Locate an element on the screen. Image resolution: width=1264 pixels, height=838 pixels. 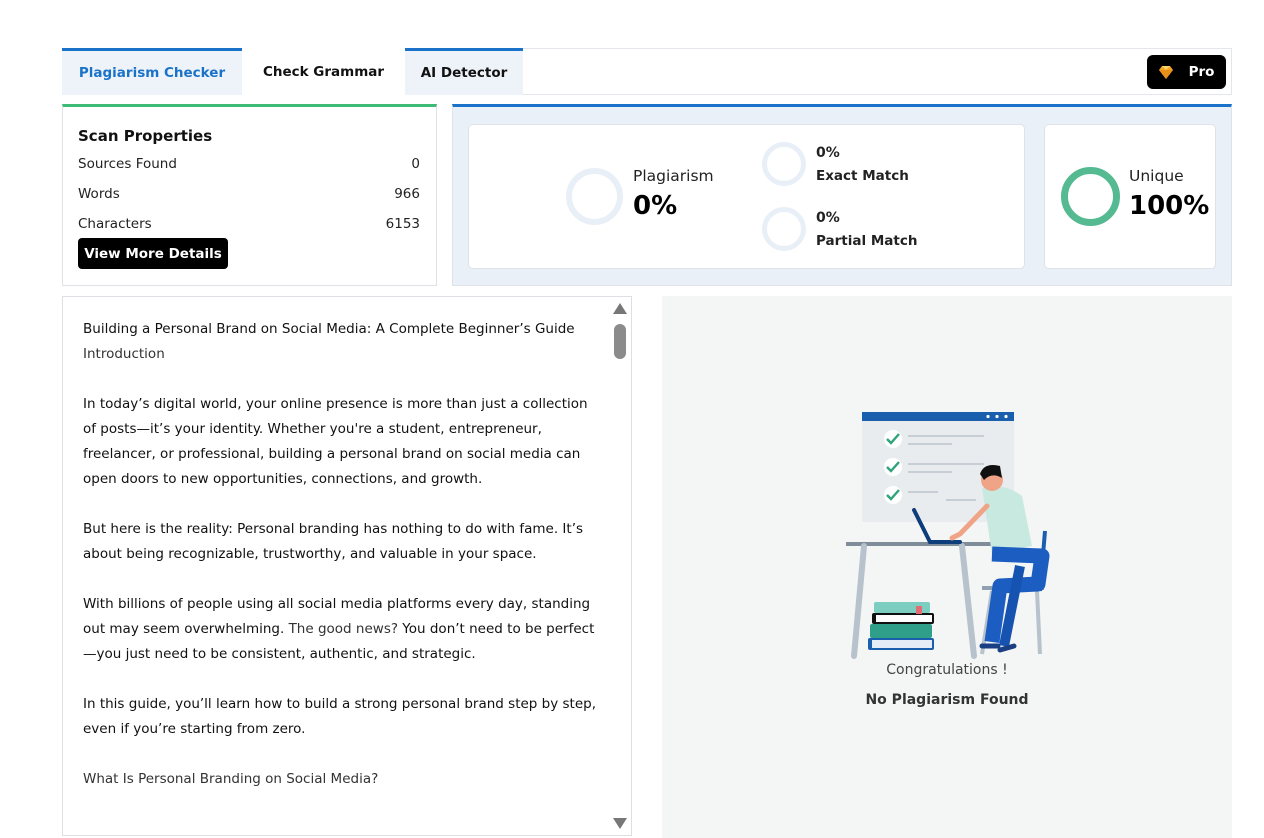
diamond-icon is located at coordinates (1165, 72).